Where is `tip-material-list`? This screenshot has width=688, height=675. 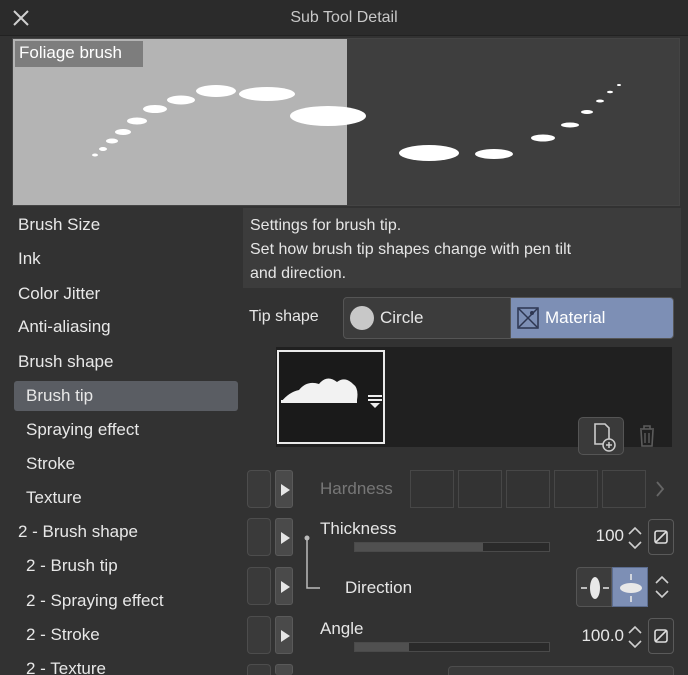 tip-material-list is located at coordinates (474, 401).